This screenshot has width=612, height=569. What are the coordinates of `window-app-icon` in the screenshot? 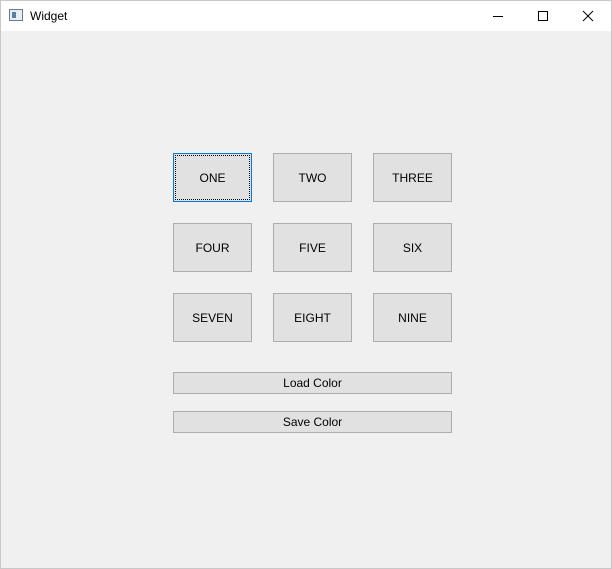 It's located at (16, 15).